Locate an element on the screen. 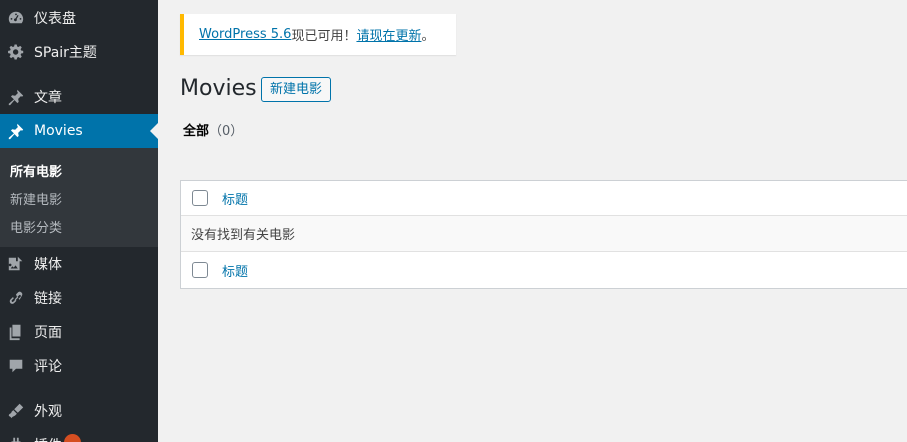 This screenshot has height=442, width=907. no-items-message: 没有找到有关电影 is located at coordinates (243, 235).